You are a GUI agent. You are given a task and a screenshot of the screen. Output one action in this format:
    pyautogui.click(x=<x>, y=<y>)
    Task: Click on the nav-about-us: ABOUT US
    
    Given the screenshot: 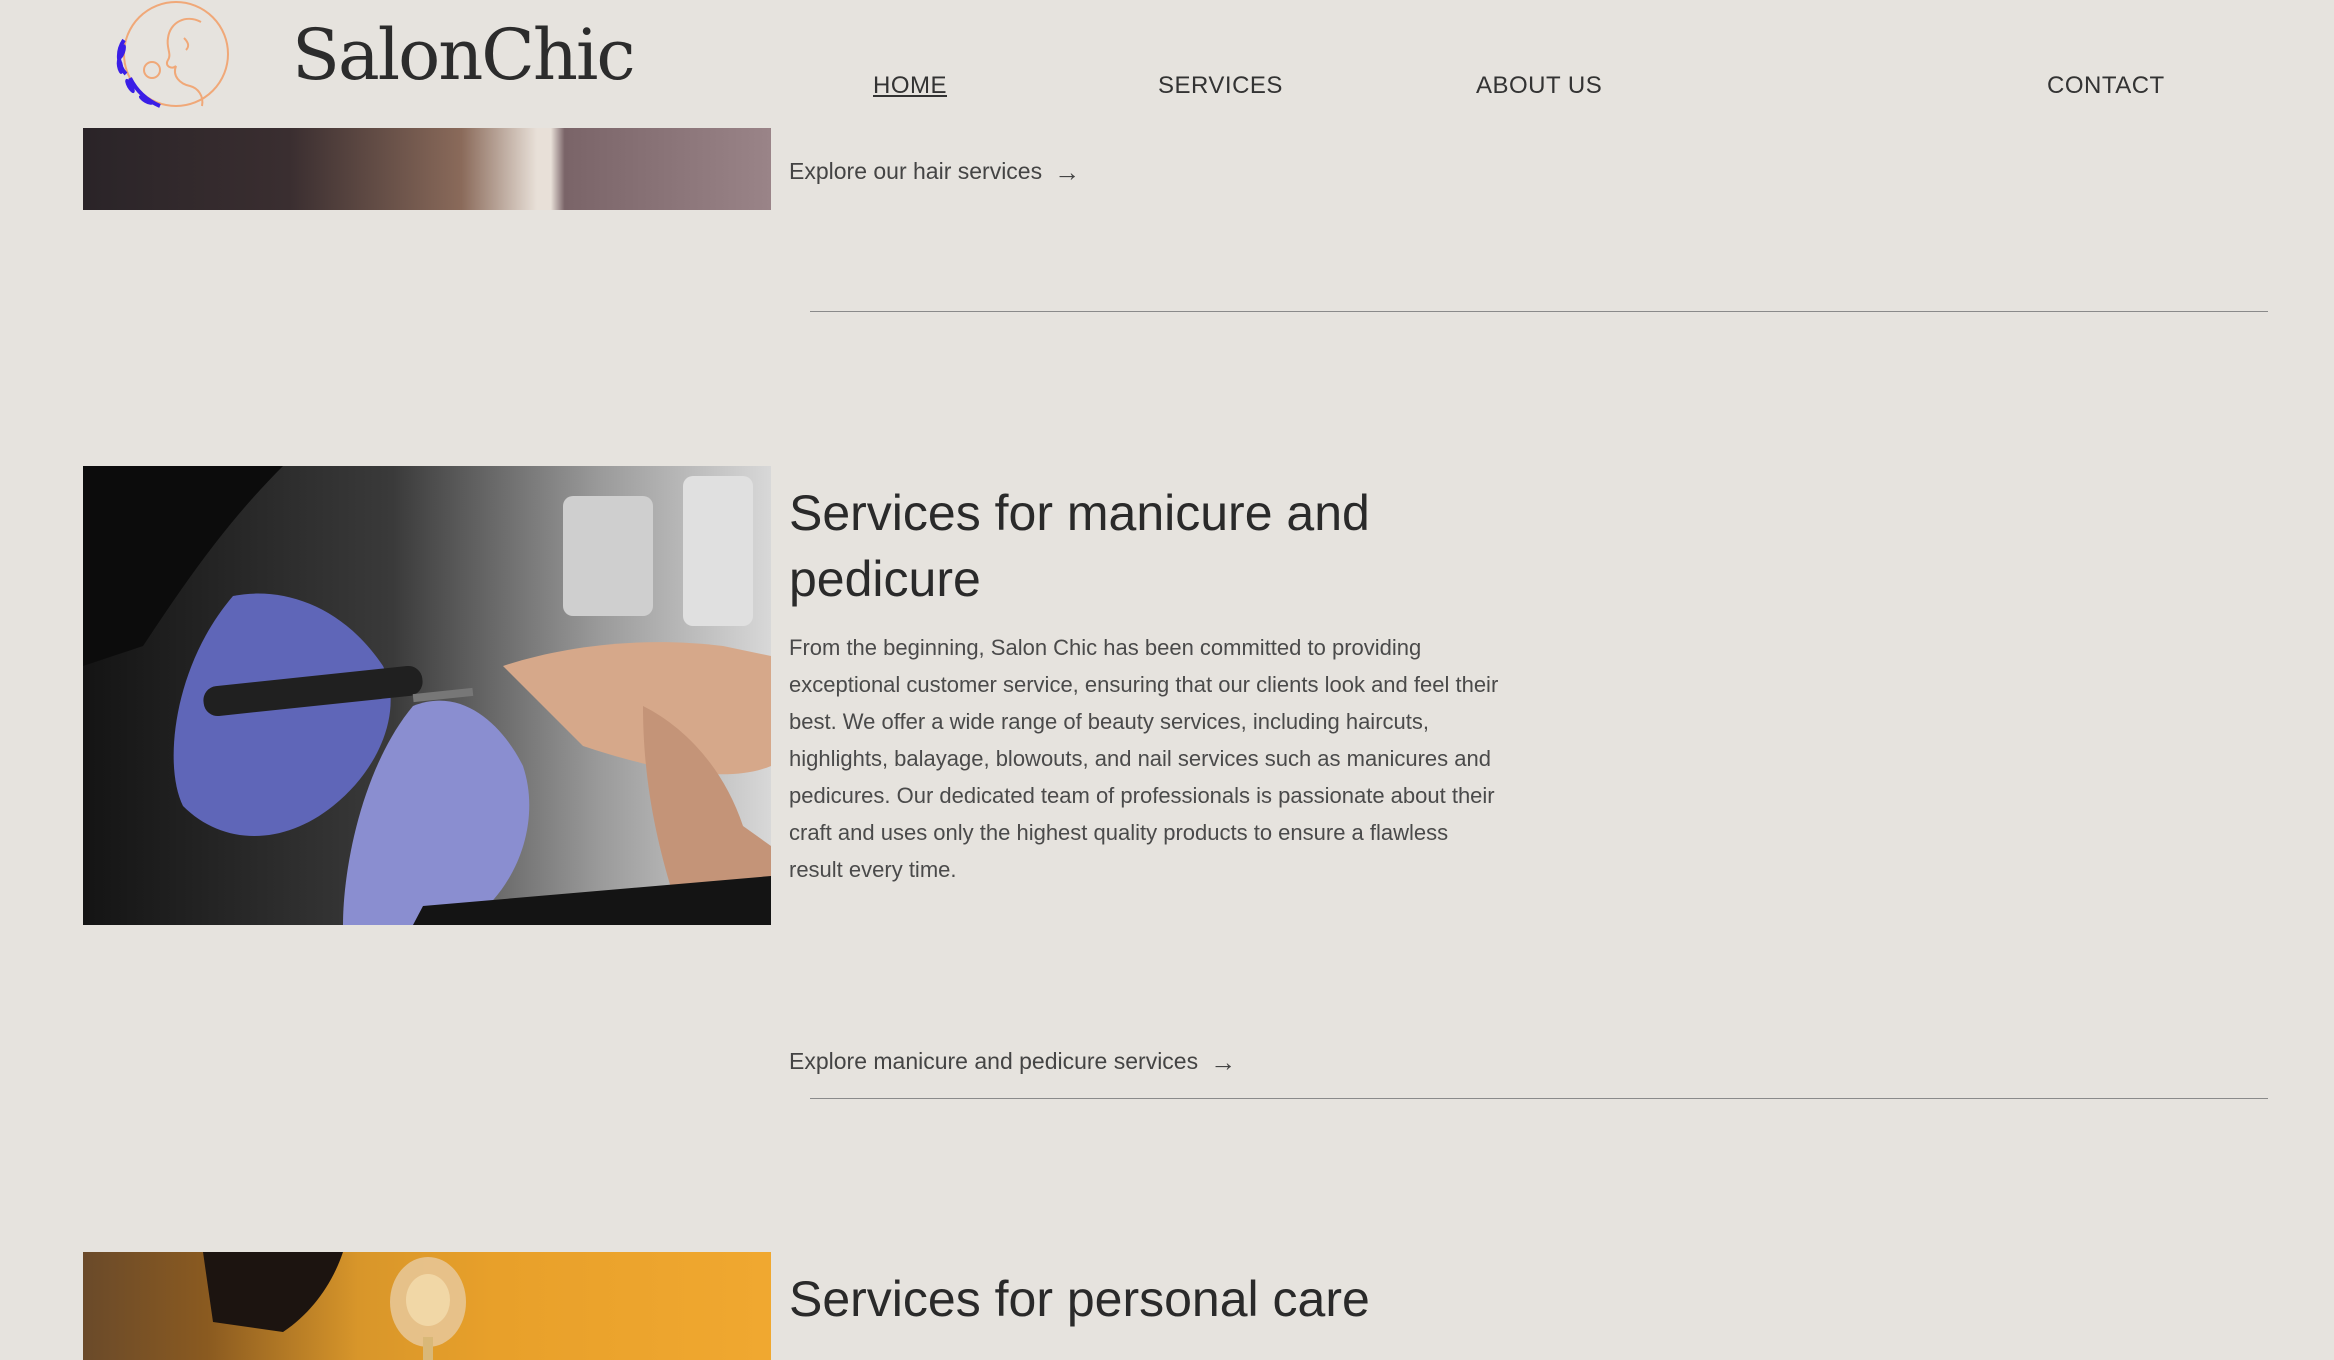 What is the action you would take?
    pyautogui.click(x=1539, y=86)
    